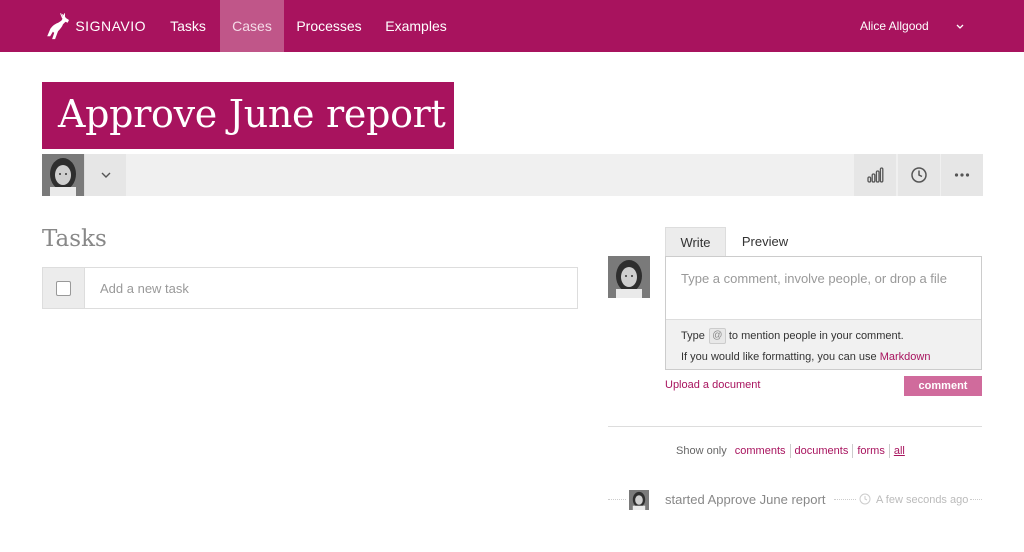 This screenshot has width=1024, height=552. Describe the element at coordinates (105, 175) in the screenshot. I see `assignee-dropdown-chevron-down-icon` at that location.